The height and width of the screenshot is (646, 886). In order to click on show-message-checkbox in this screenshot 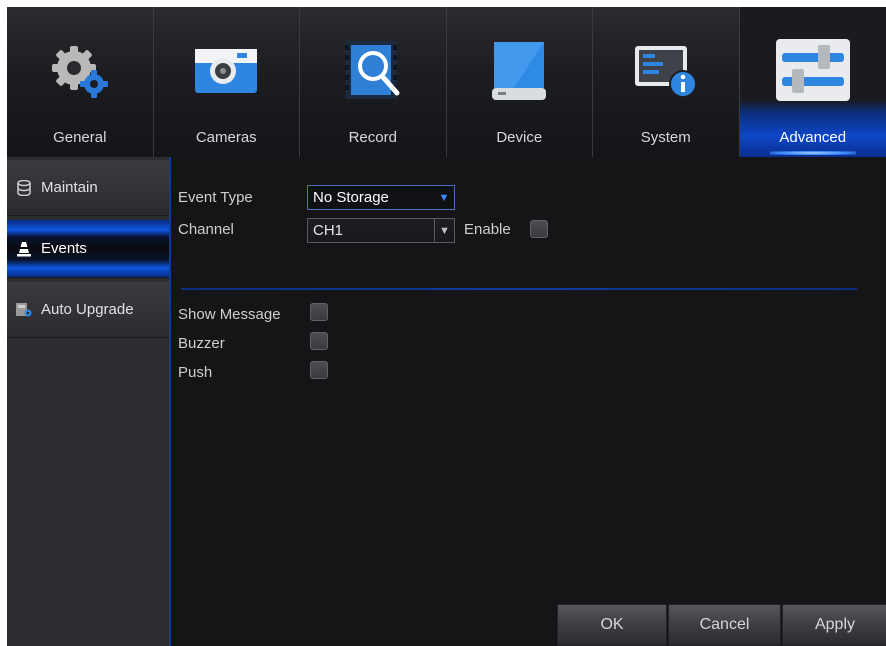, I will do `click(319, 312)`.